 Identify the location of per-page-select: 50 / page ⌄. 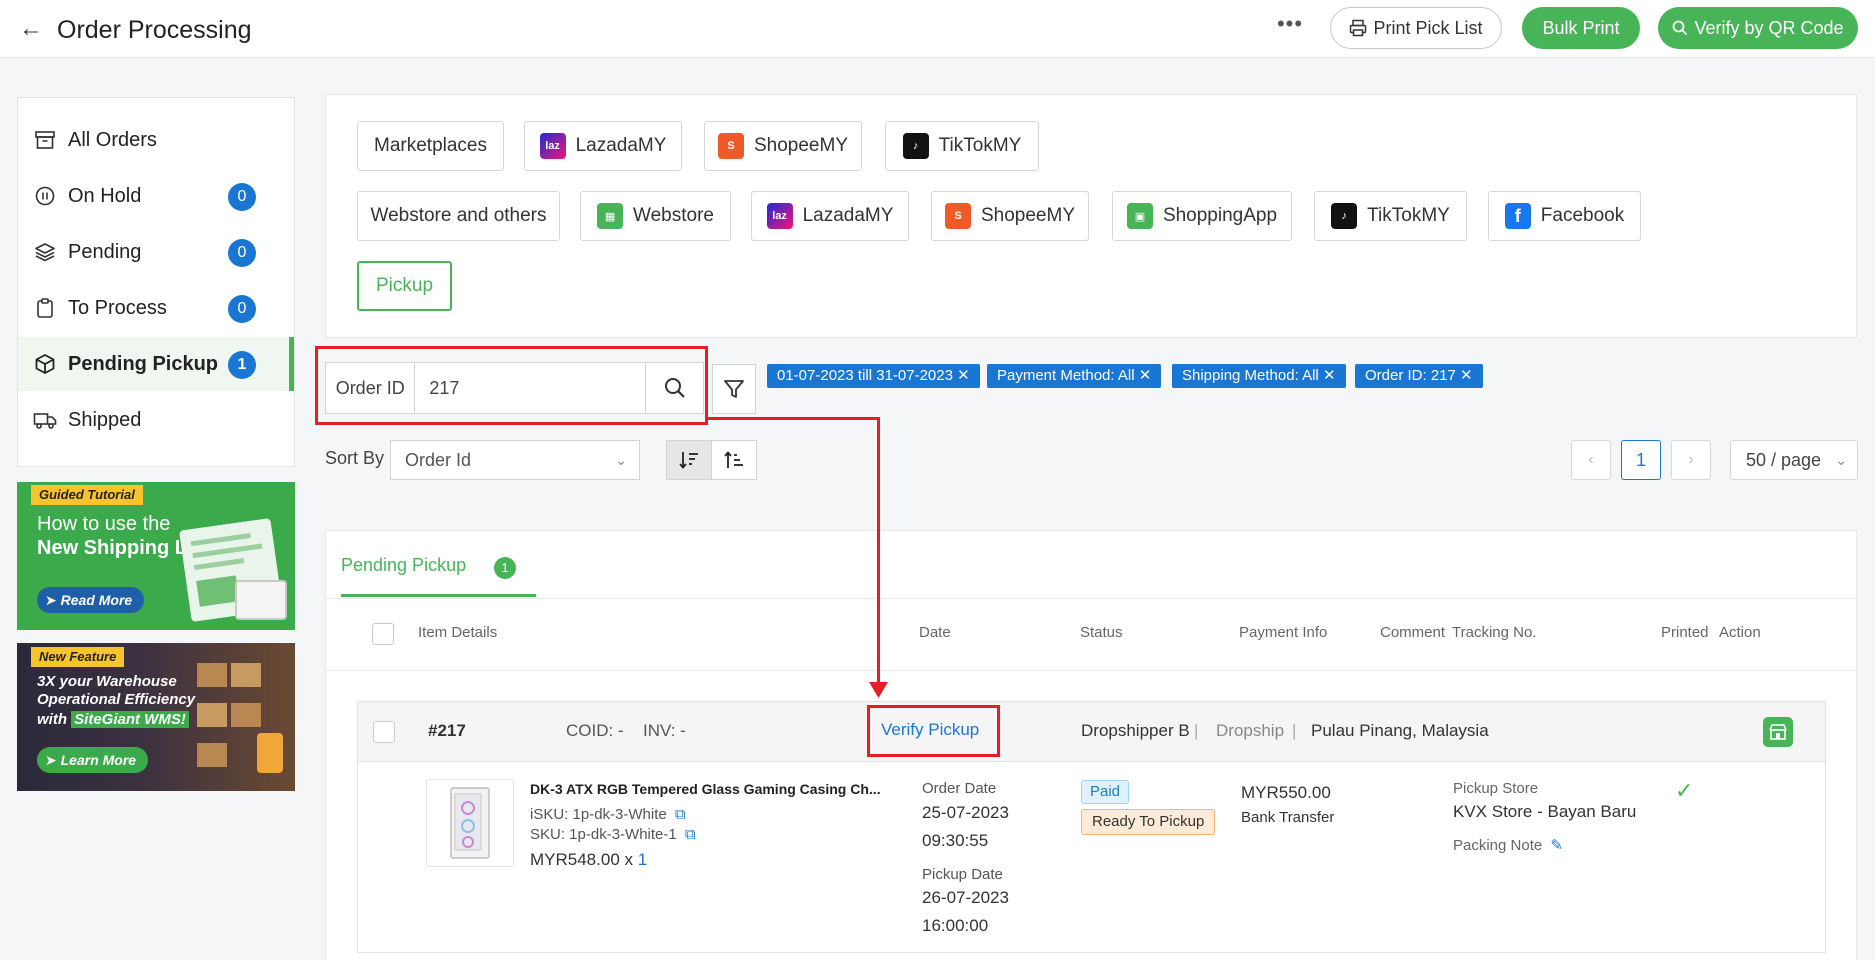
(1794, 460).